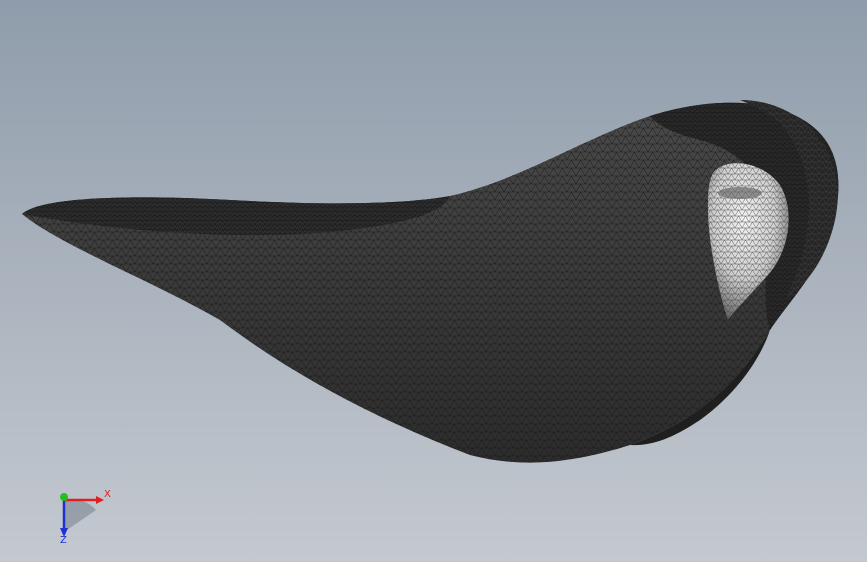 The width and height of the screenshot is (867, 562). I want to click on y-axis-dot-icon, so click(64, 497).